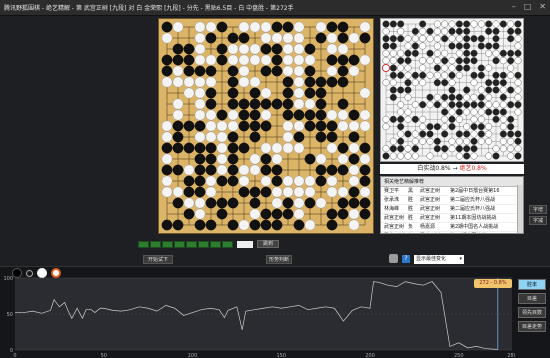 Image resolution: width=550 pixels, height=358 pixels. I want to click on like-icon, so click(393, 258).